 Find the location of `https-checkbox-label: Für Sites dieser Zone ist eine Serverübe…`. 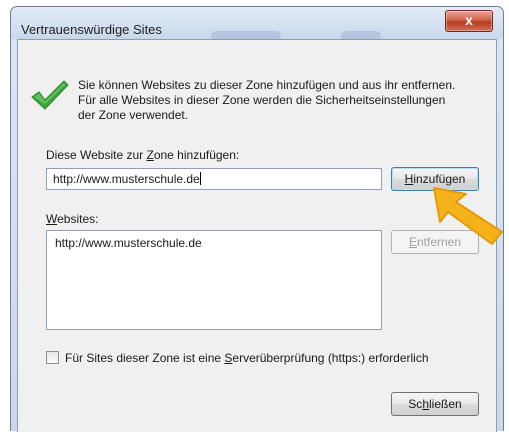

https-checkbox-label: Für Sites dieser Zone ist eine Serverübe… is located at coordinates (247, 358).